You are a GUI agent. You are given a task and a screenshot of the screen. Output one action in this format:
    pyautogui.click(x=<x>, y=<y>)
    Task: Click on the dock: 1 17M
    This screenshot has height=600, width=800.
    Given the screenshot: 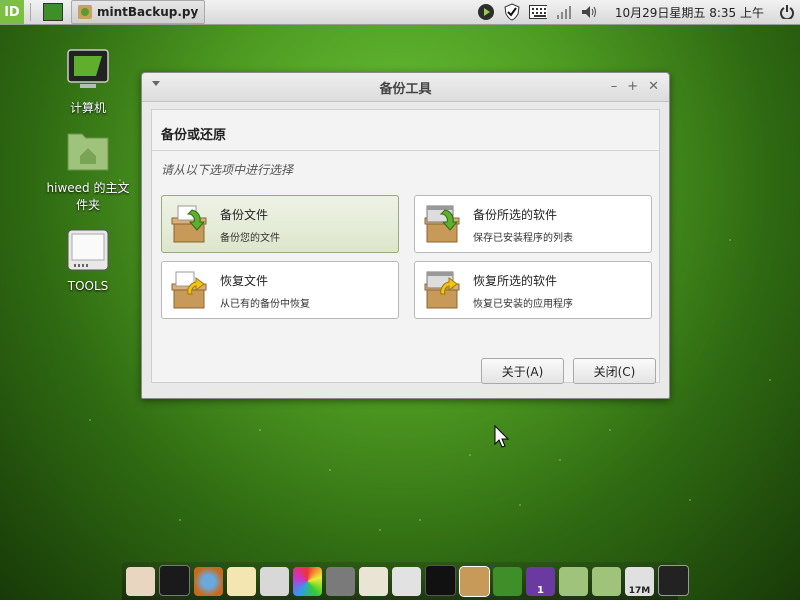 What is the action you would take?
    pyautogui.click(x=405, y=581)
    